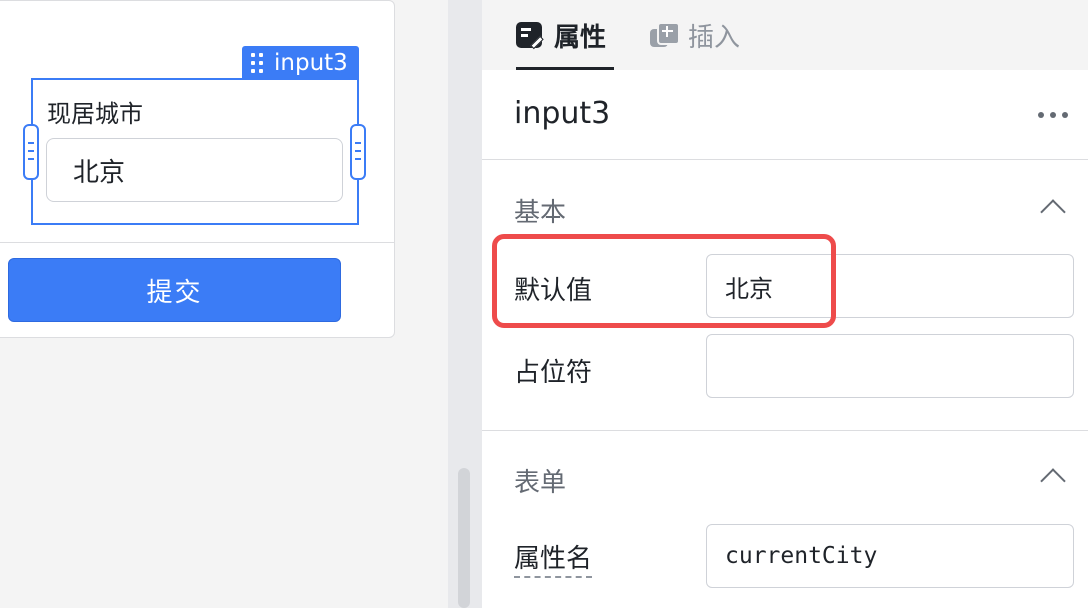 This screenshot has width=1088, height=608. What do you see at coordinates (562, 113) in the screenshot?
I see `component-name: input3` at bounding box center [562, 113].